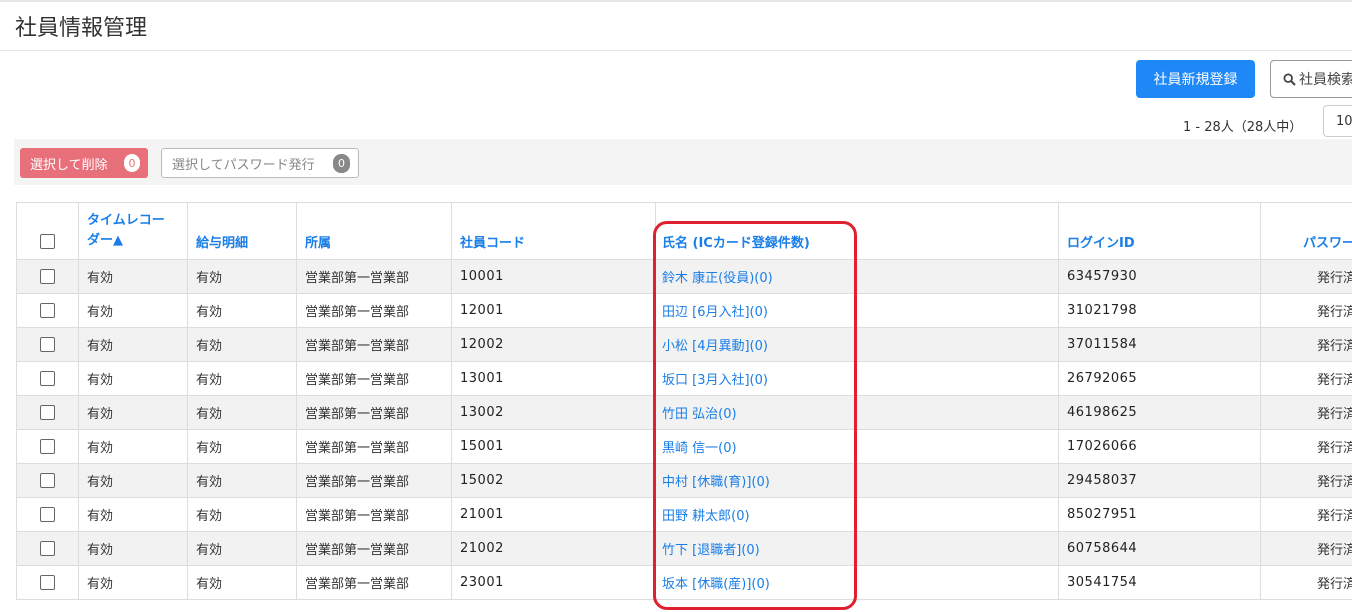  I want to click on issue-password-button: 選択してパスワード発行 0, so click(260, 163).